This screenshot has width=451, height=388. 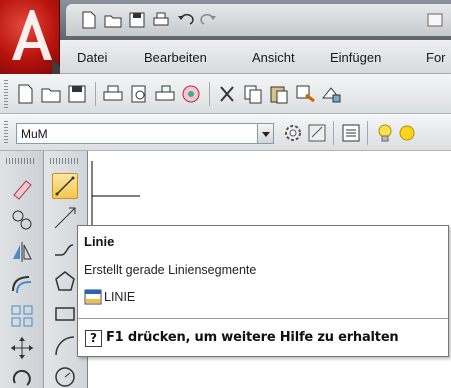 I want to click on circle-icon, so click(x=65, y=375).